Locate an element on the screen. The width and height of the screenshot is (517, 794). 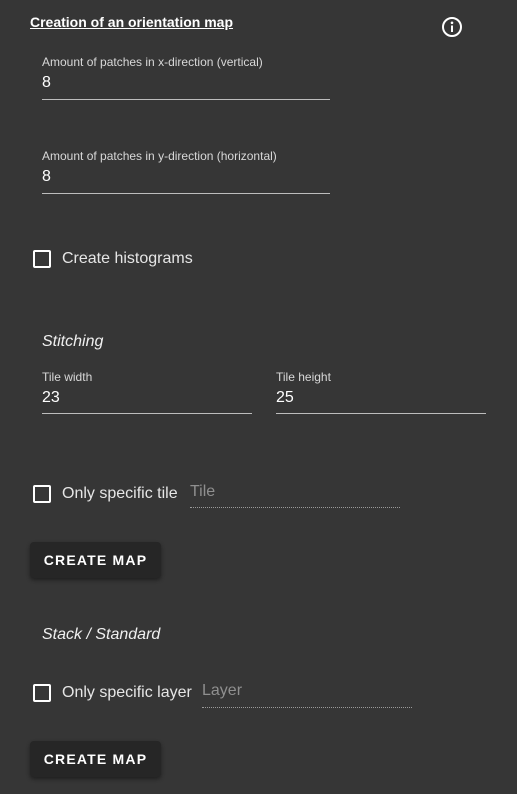
tile-width-input: 23 is located at coordinates (51, 398).